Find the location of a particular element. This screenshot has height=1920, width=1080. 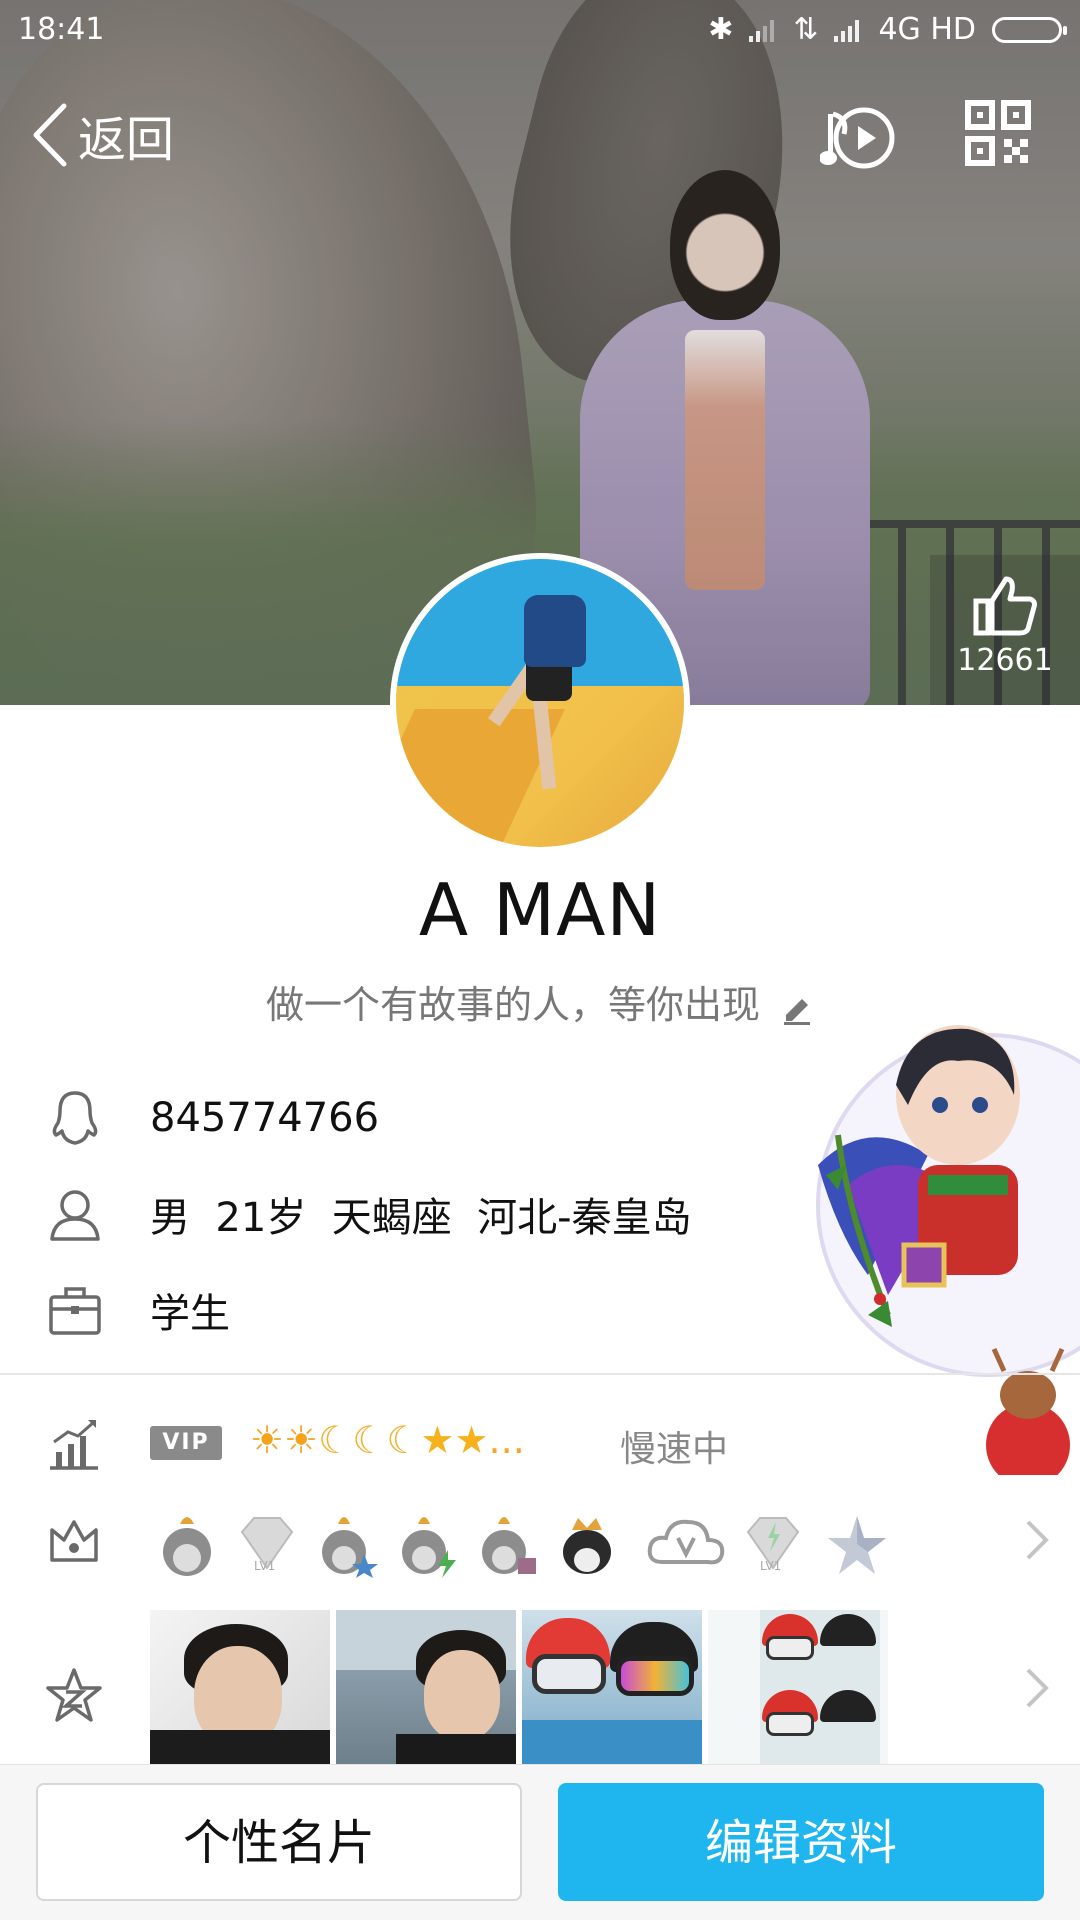

signal-weak-icon is located at coordinates (763, 30).